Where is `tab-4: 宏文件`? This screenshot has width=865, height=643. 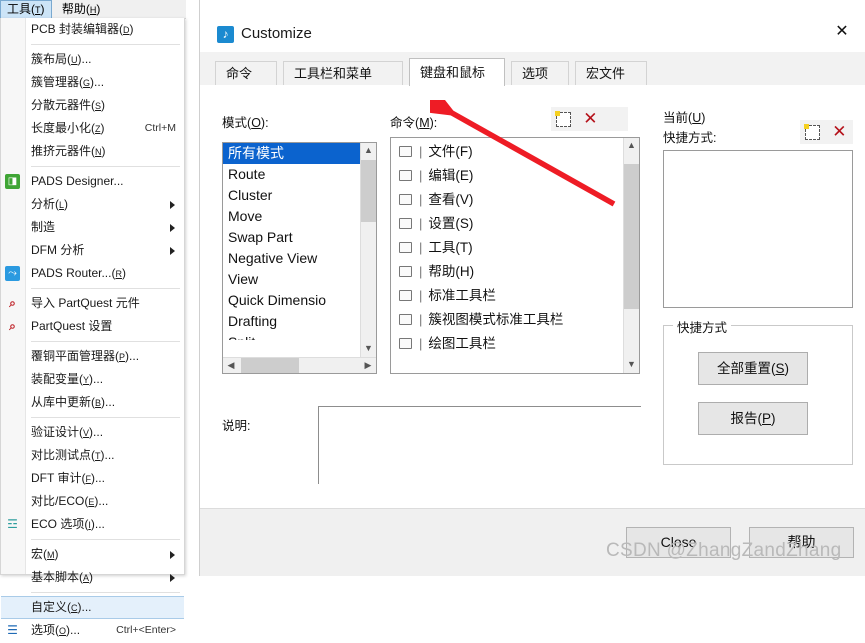
tab-4: 宏文件 is located at coordinates (611, 73).